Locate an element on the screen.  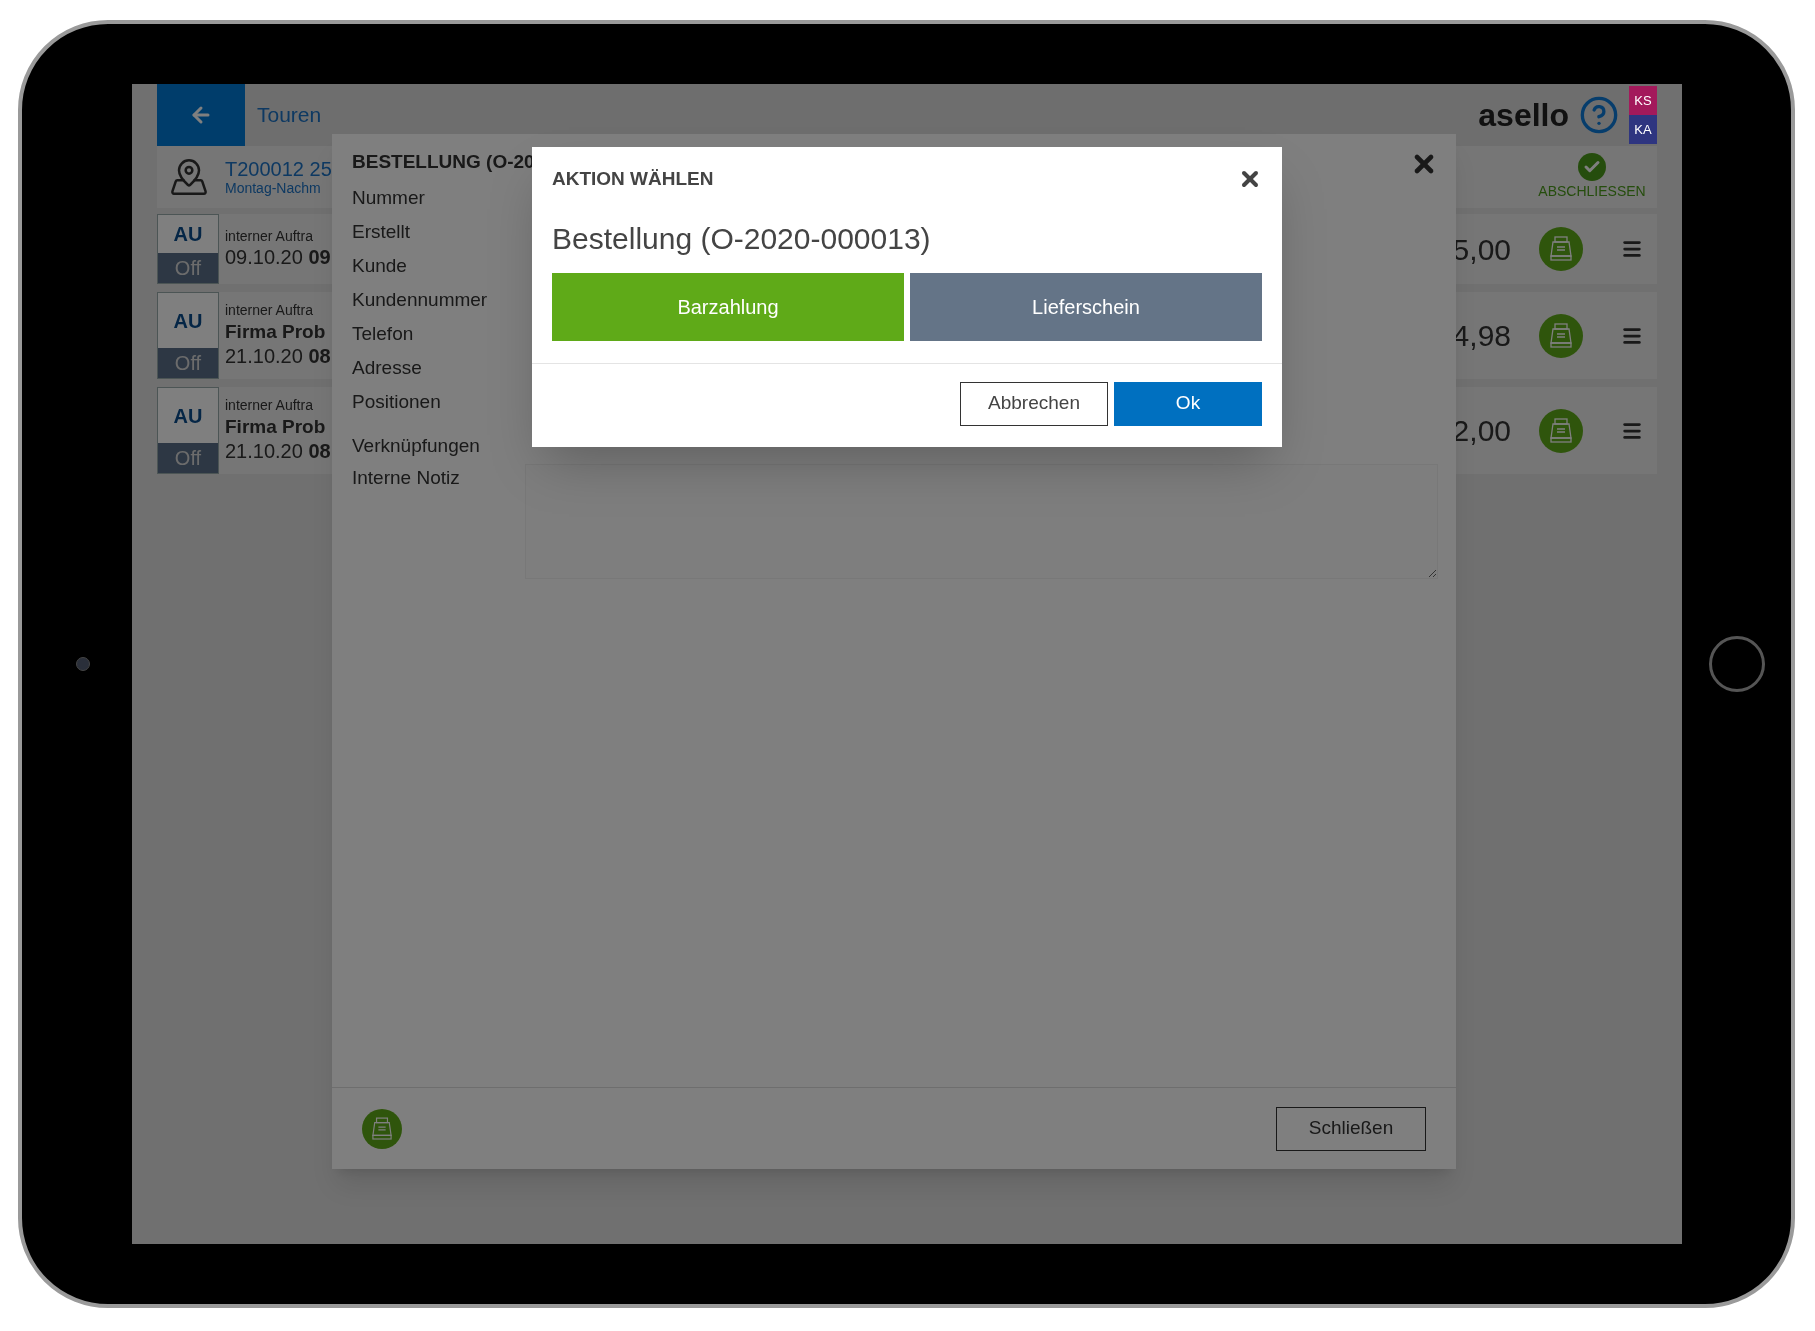
ok-button: Ok is located at coordinates (1188, 403).